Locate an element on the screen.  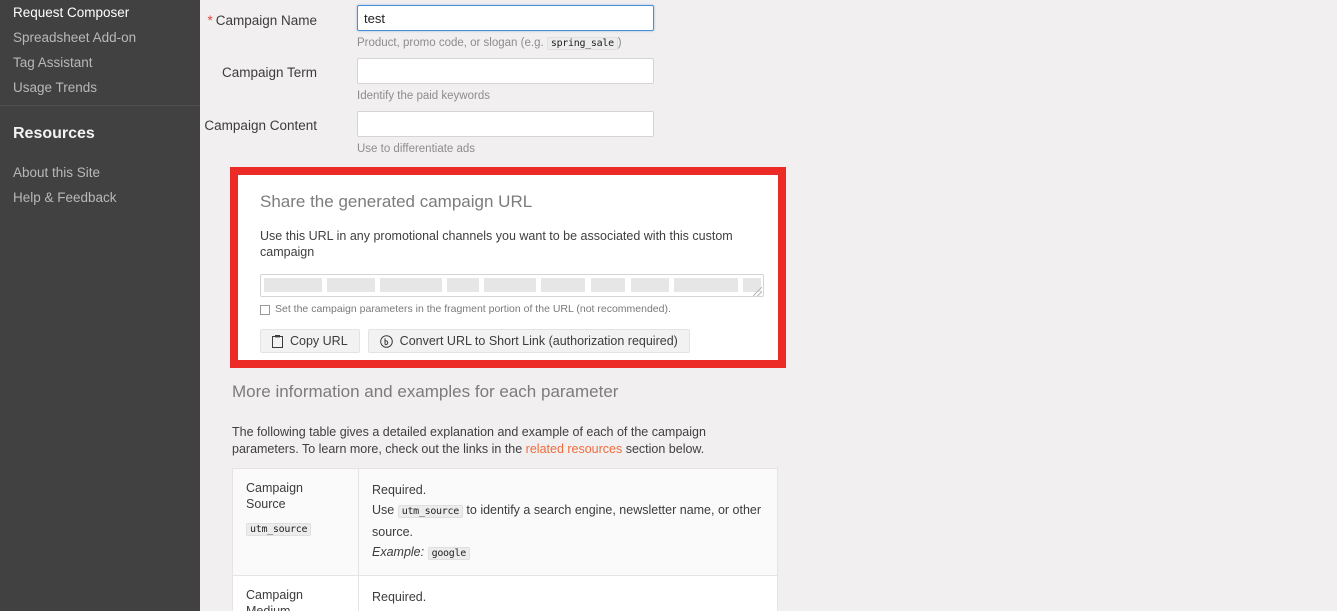
short-link-circle-icon is located at coordinates (386, 341).